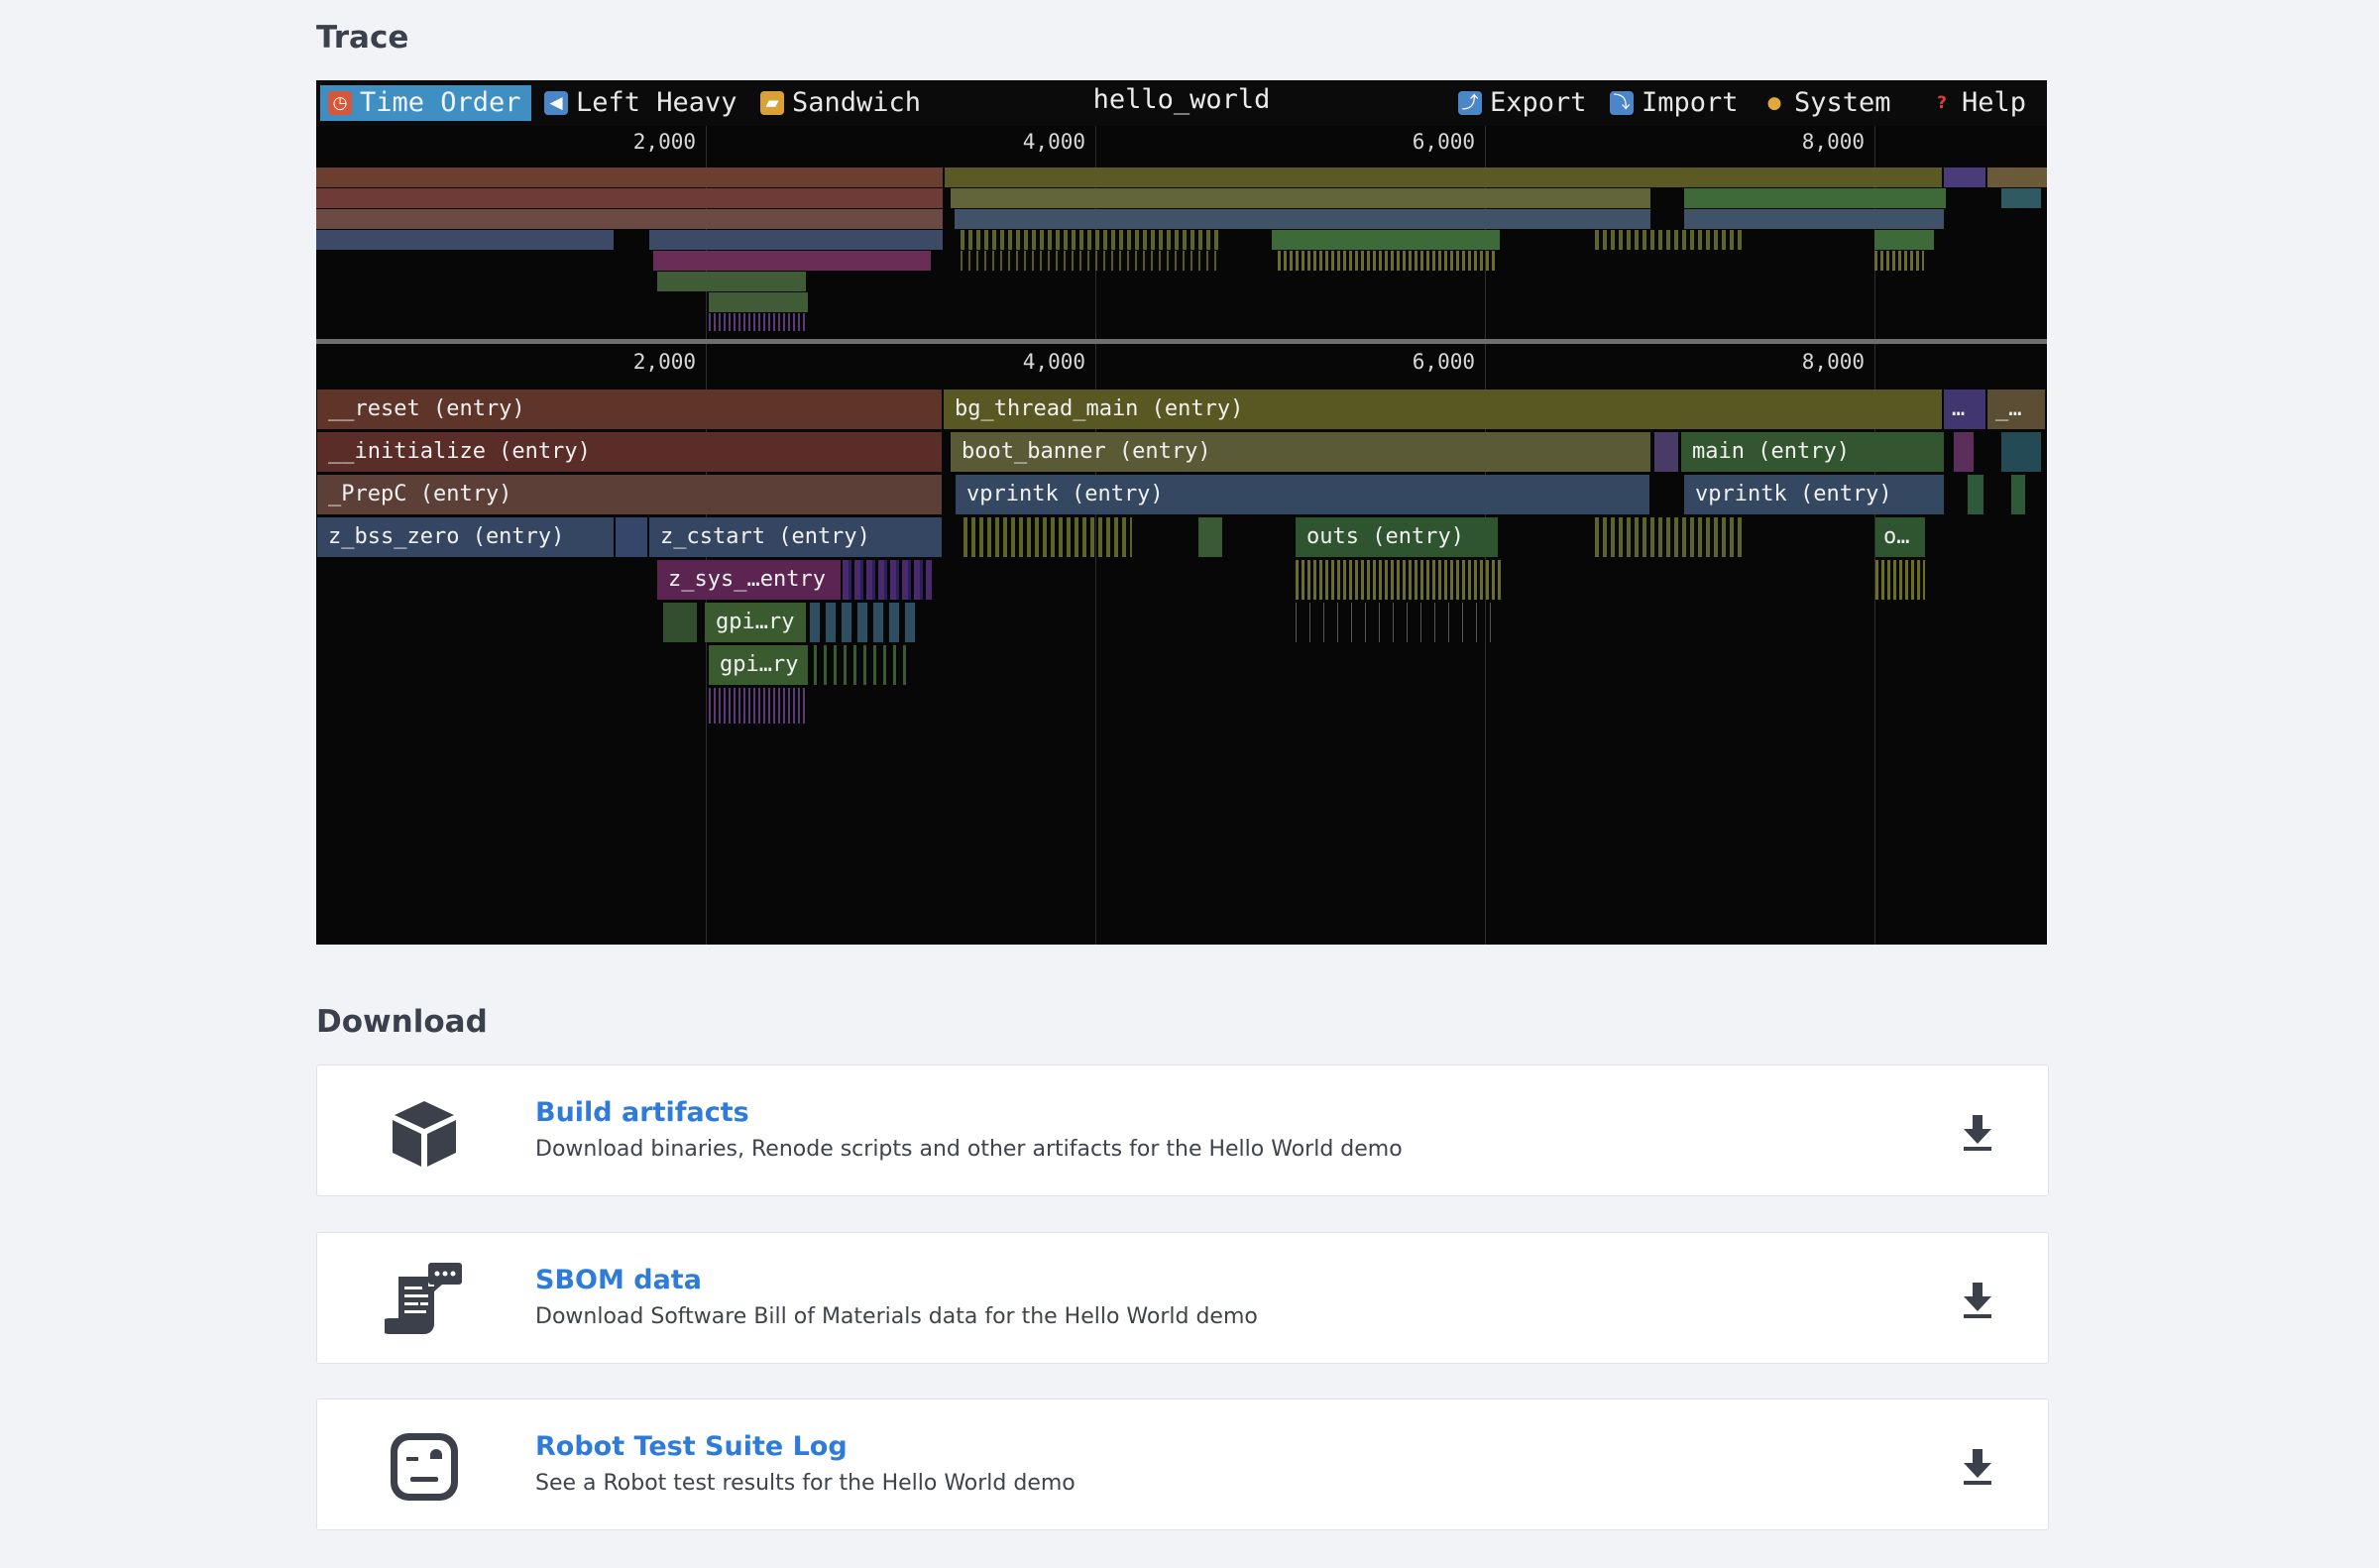 This screenshot has height=1568, width=2379. Describe the element at coordinates (1443, 409) in the screenshot. I see `frame: bg_thread_main (entry)` at that location.